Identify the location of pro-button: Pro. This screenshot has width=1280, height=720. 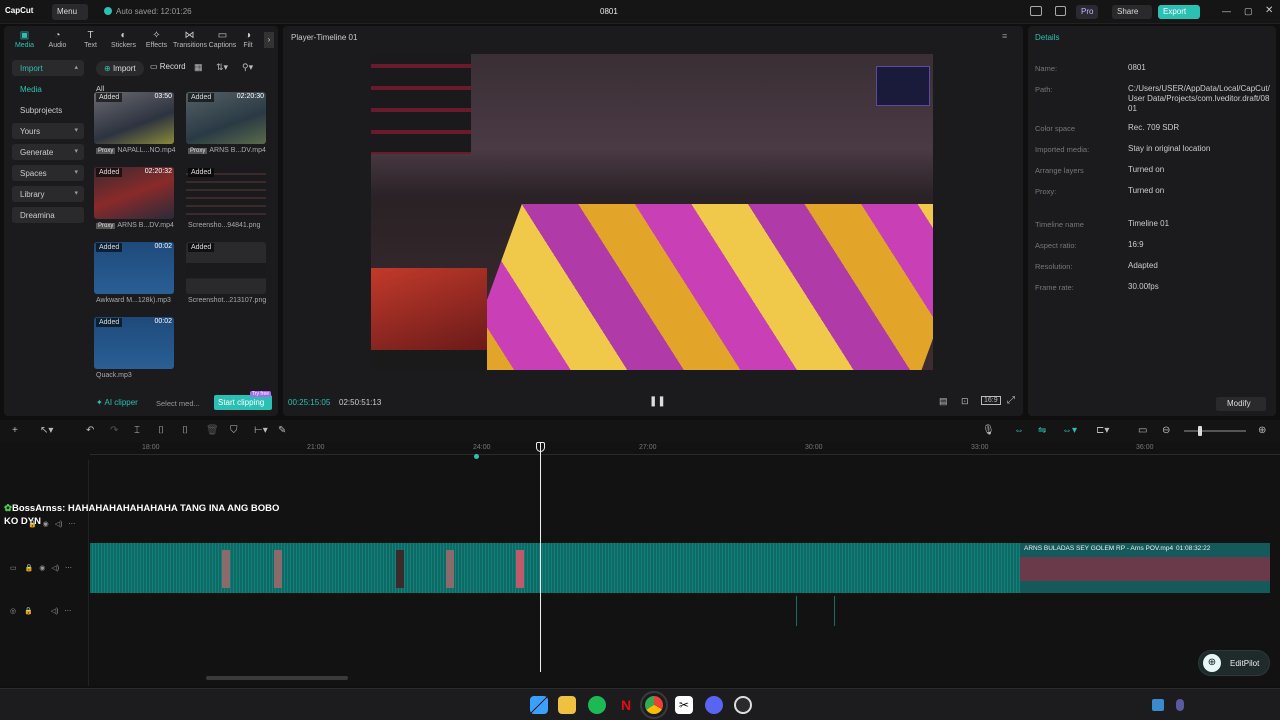
(1087, 12).